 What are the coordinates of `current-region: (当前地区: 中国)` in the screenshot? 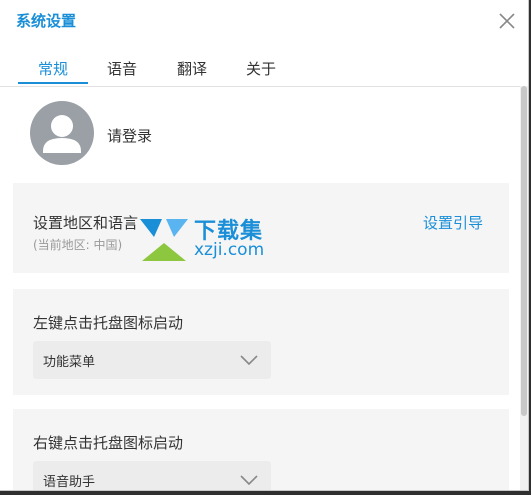 It's located at (78, 245).